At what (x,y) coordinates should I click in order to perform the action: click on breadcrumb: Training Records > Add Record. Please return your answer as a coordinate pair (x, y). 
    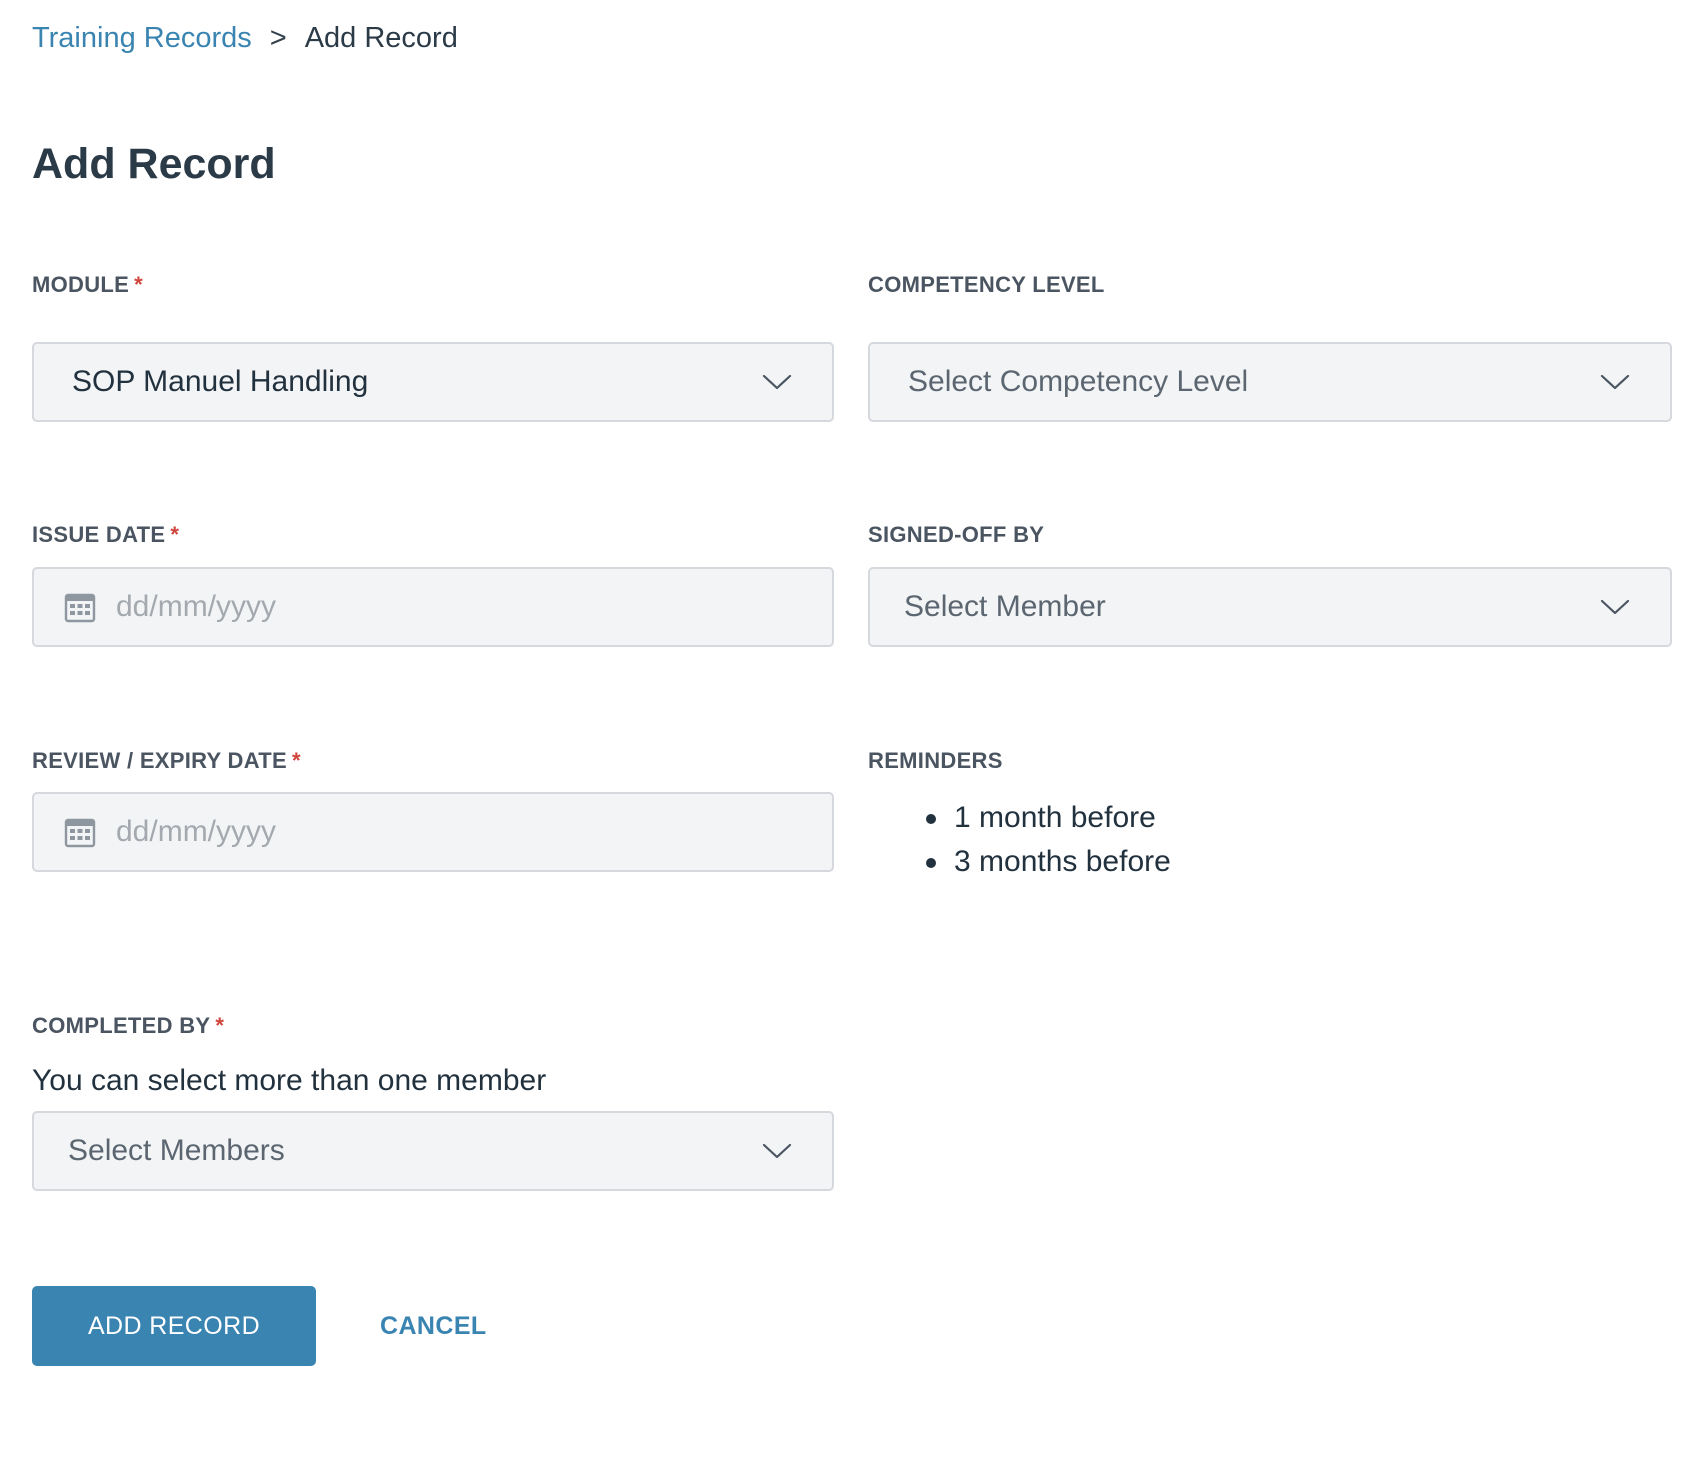
    Looking at the image, I should click on (245, 38).